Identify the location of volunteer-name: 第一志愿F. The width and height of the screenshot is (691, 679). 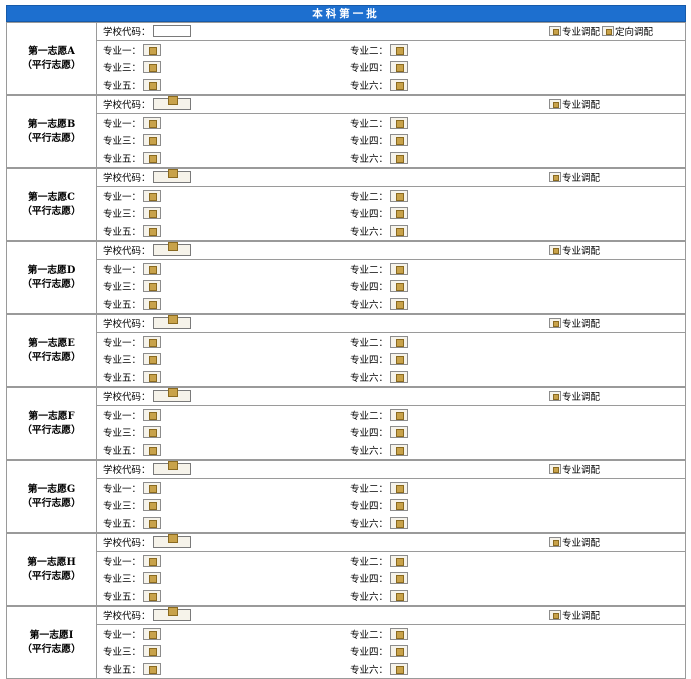
(51, 416).